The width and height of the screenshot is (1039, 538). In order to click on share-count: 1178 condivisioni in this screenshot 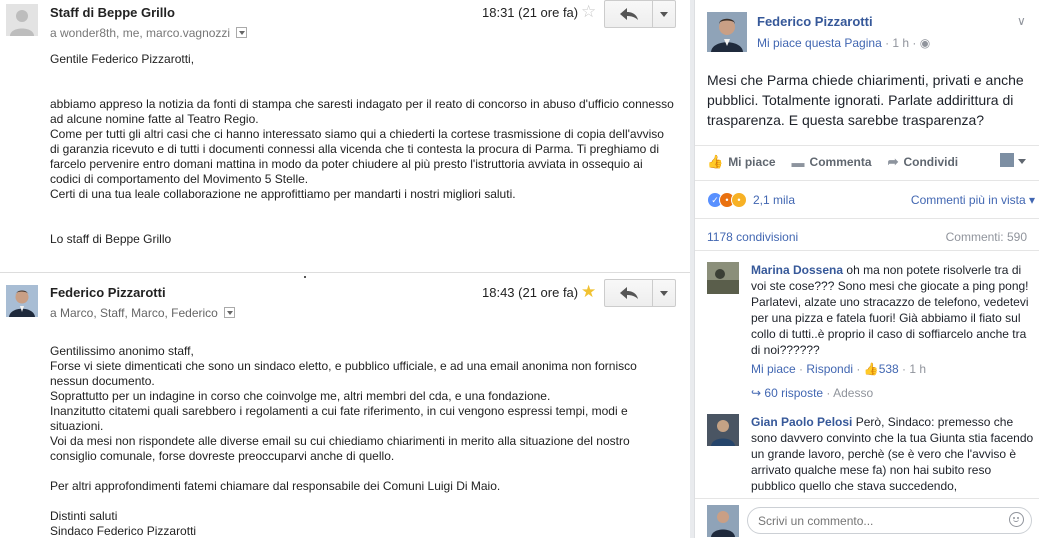, I will do `click(752, 237)`.